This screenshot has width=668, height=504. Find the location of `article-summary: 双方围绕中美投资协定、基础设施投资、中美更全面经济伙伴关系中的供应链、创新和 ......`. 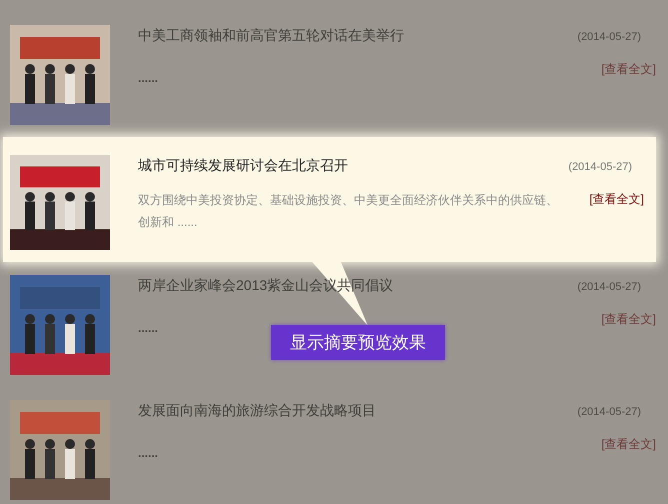

article-summary: 双方围绕中美投资协定、基础设施投资、中美更全面经济伙伴关系中的供应链、创新和 ...... is located at coordinates (348, 211).